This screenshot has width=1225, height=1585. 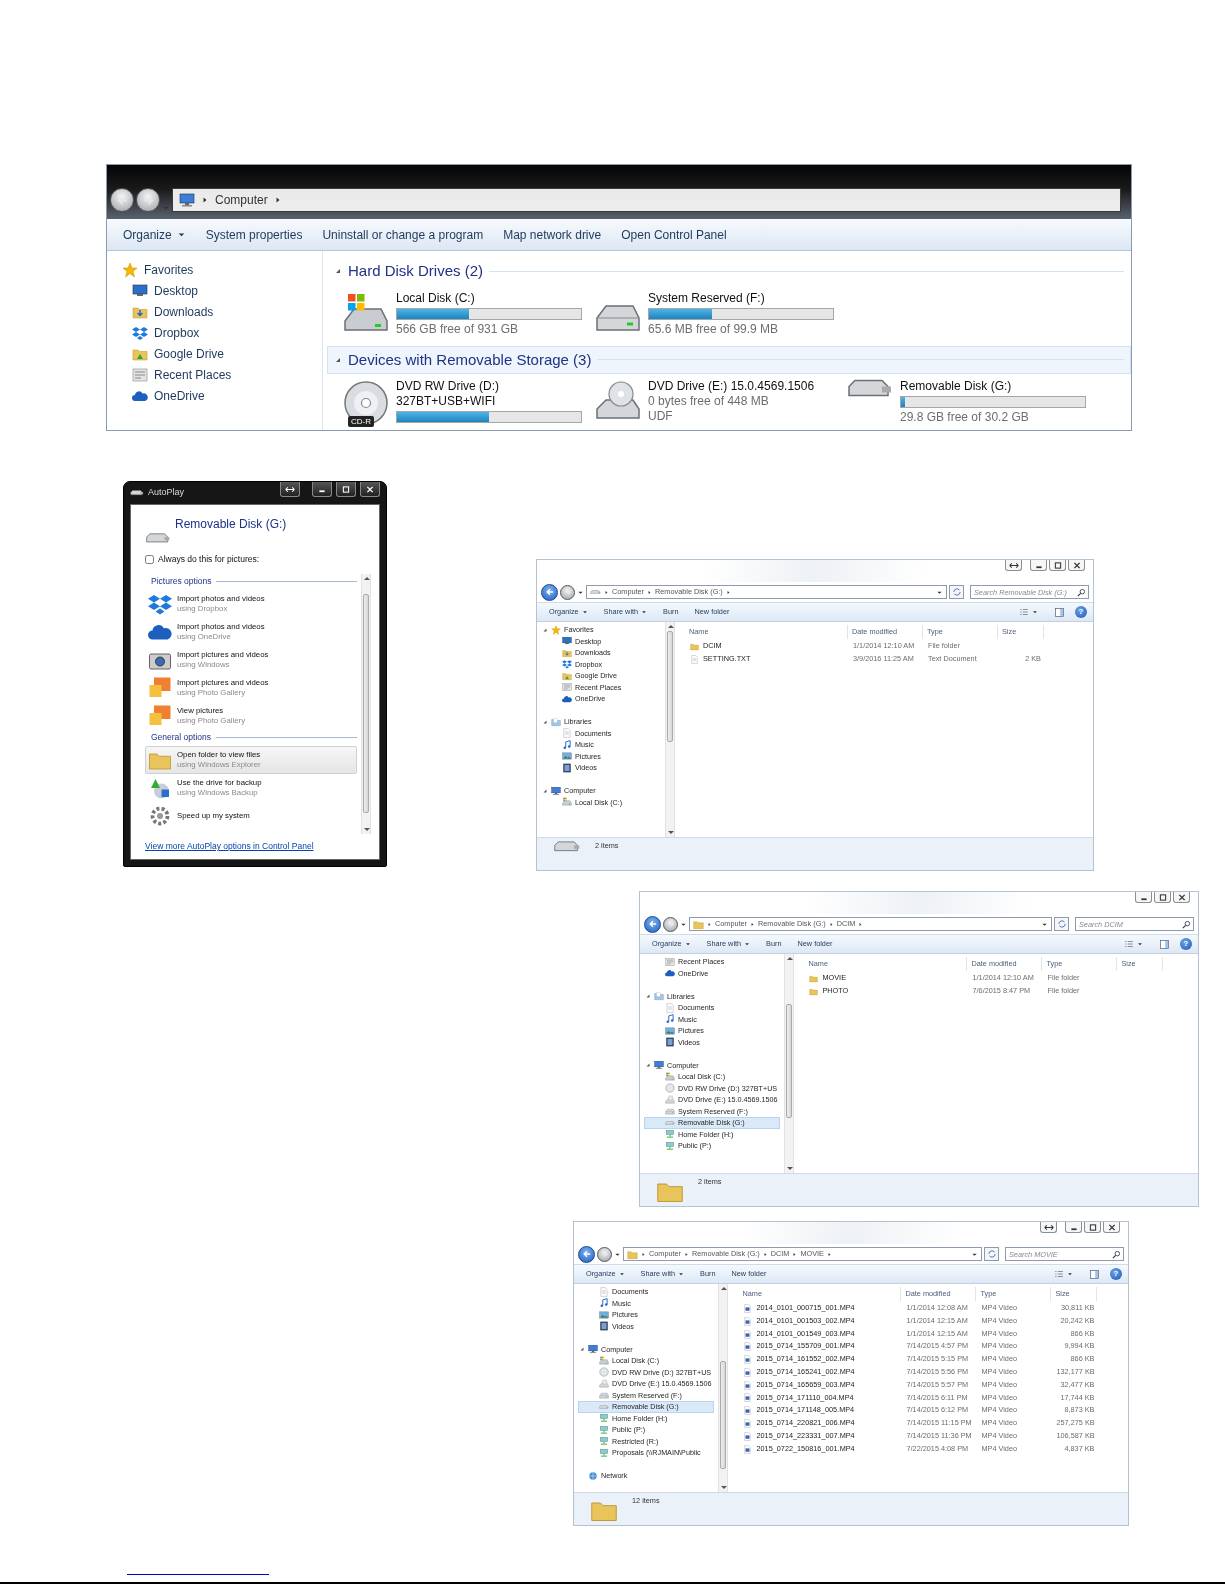 What do you see at coordinates (221, 374) in the screenshot?
I see `nav-item: Recent Places` at bounding box center [221, 374].